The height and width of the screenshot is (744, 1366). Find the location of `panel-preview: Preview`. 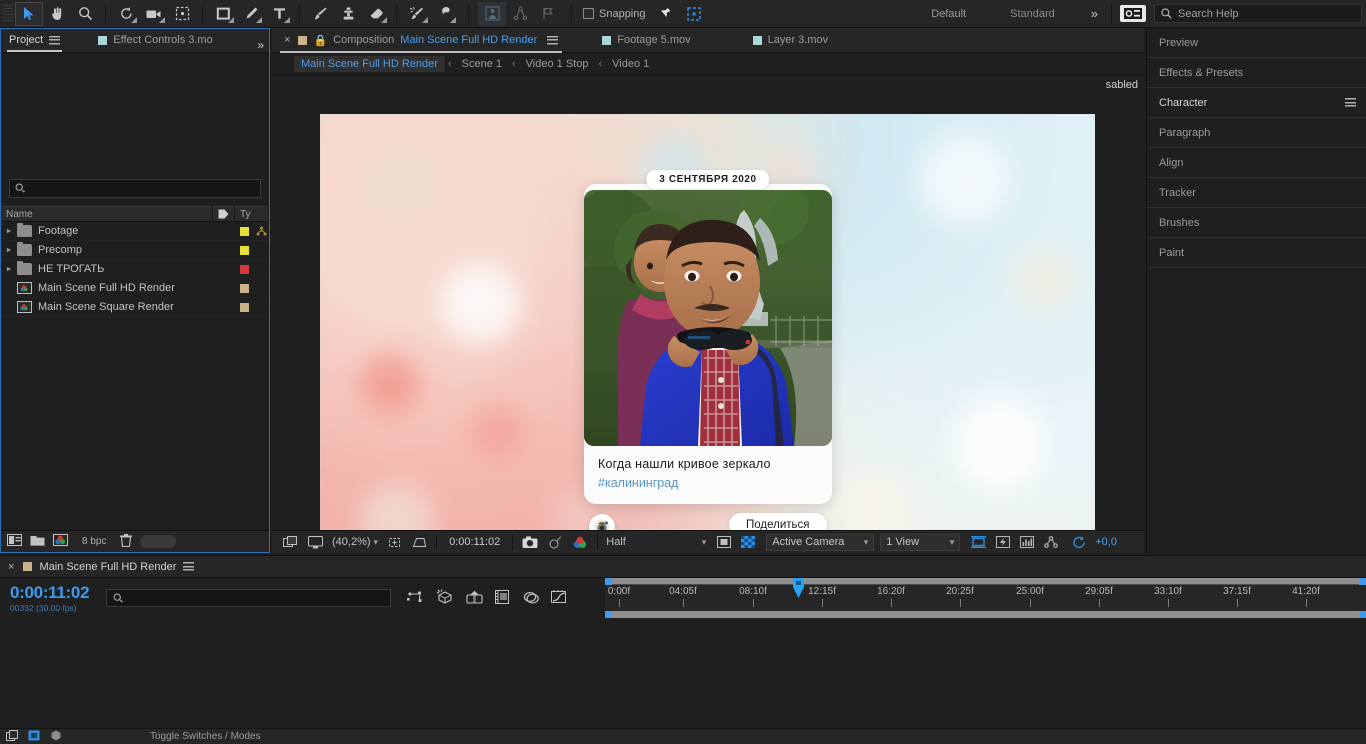

panel-preview: Preview is located at coordinates (1256, 43).